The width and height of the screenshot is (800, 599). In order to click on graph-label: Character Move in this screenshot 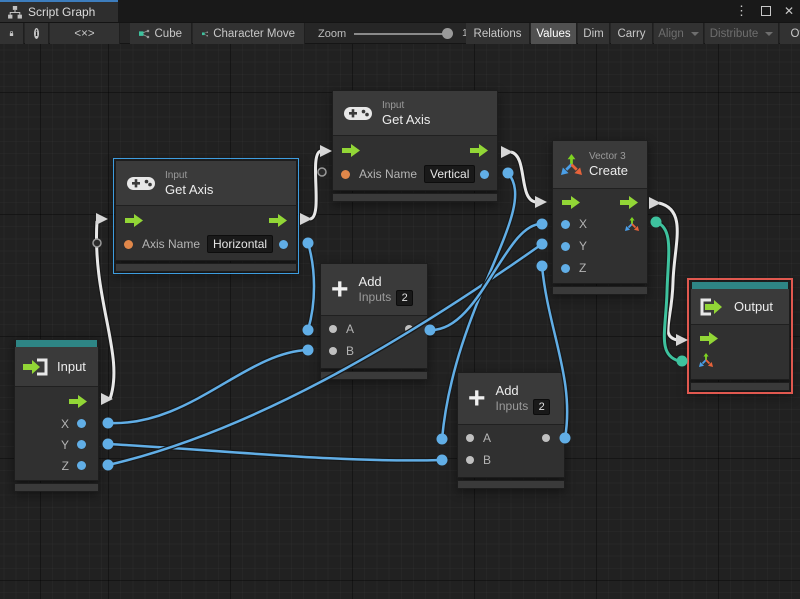, I will do `click(254, 33)`.